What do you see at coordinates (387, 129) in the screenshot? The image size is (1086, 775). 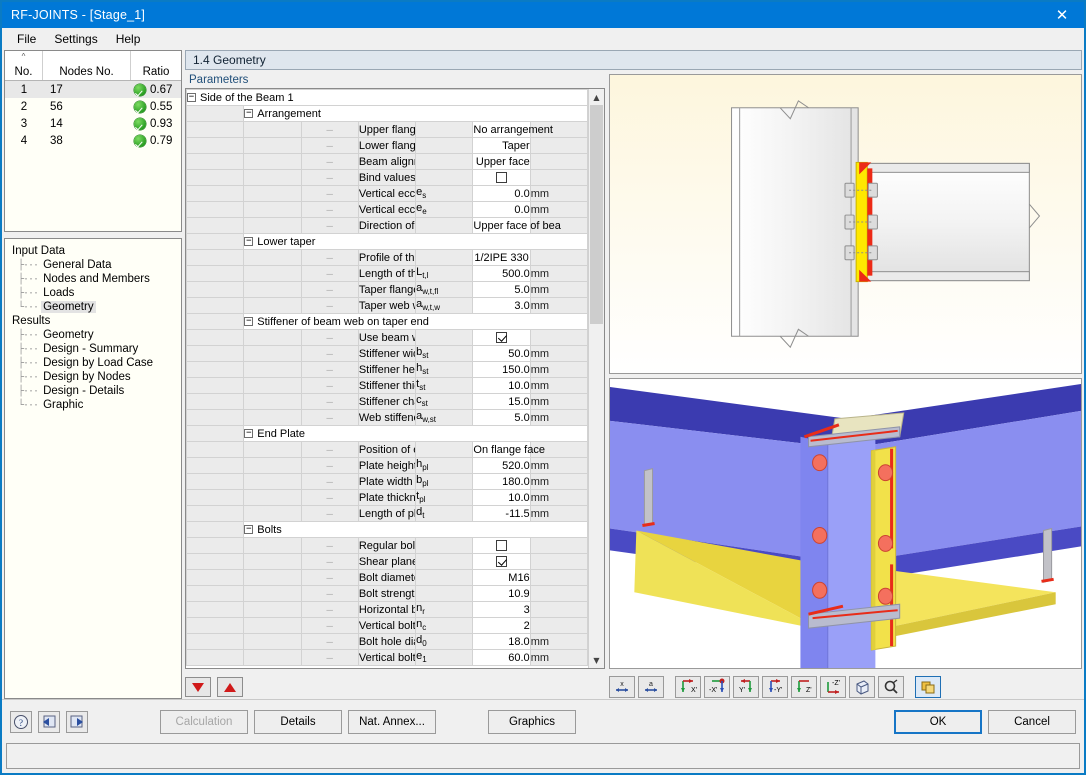 I see `parameter-row: ─Upper flange arrangement No arrangement` at bounding box center [387, 129].